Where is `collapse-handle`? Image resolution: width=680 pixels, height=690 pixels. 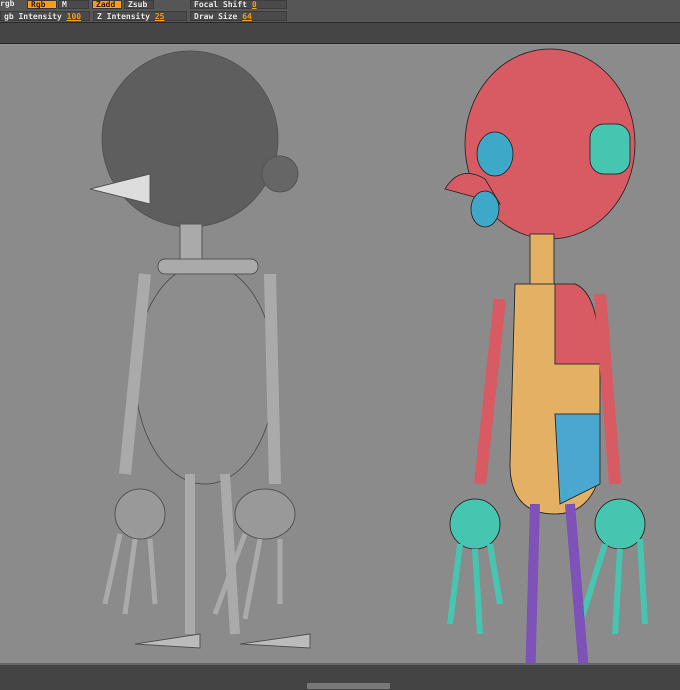
collapse-handle is located at coordinates (348, 686).